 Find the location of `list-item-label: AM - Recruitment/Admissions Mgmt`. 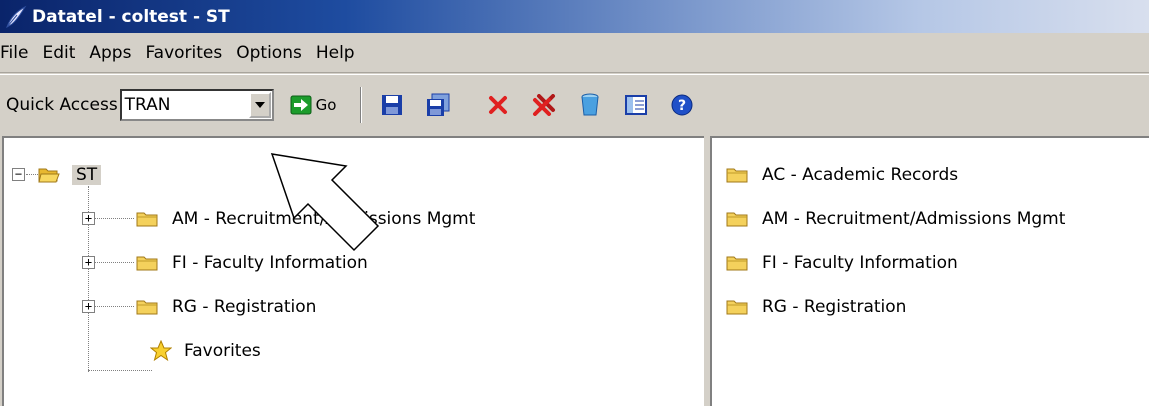

list-item-label: AM - Recruitment/Admissions Mgmt is located at coordinates (914, 219).